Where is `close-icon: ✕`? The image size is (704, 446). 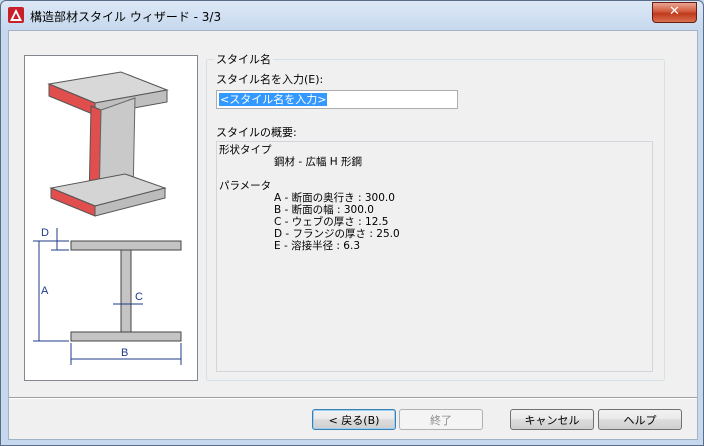
close-icon: ✕ is located at coordinates (674, 11).